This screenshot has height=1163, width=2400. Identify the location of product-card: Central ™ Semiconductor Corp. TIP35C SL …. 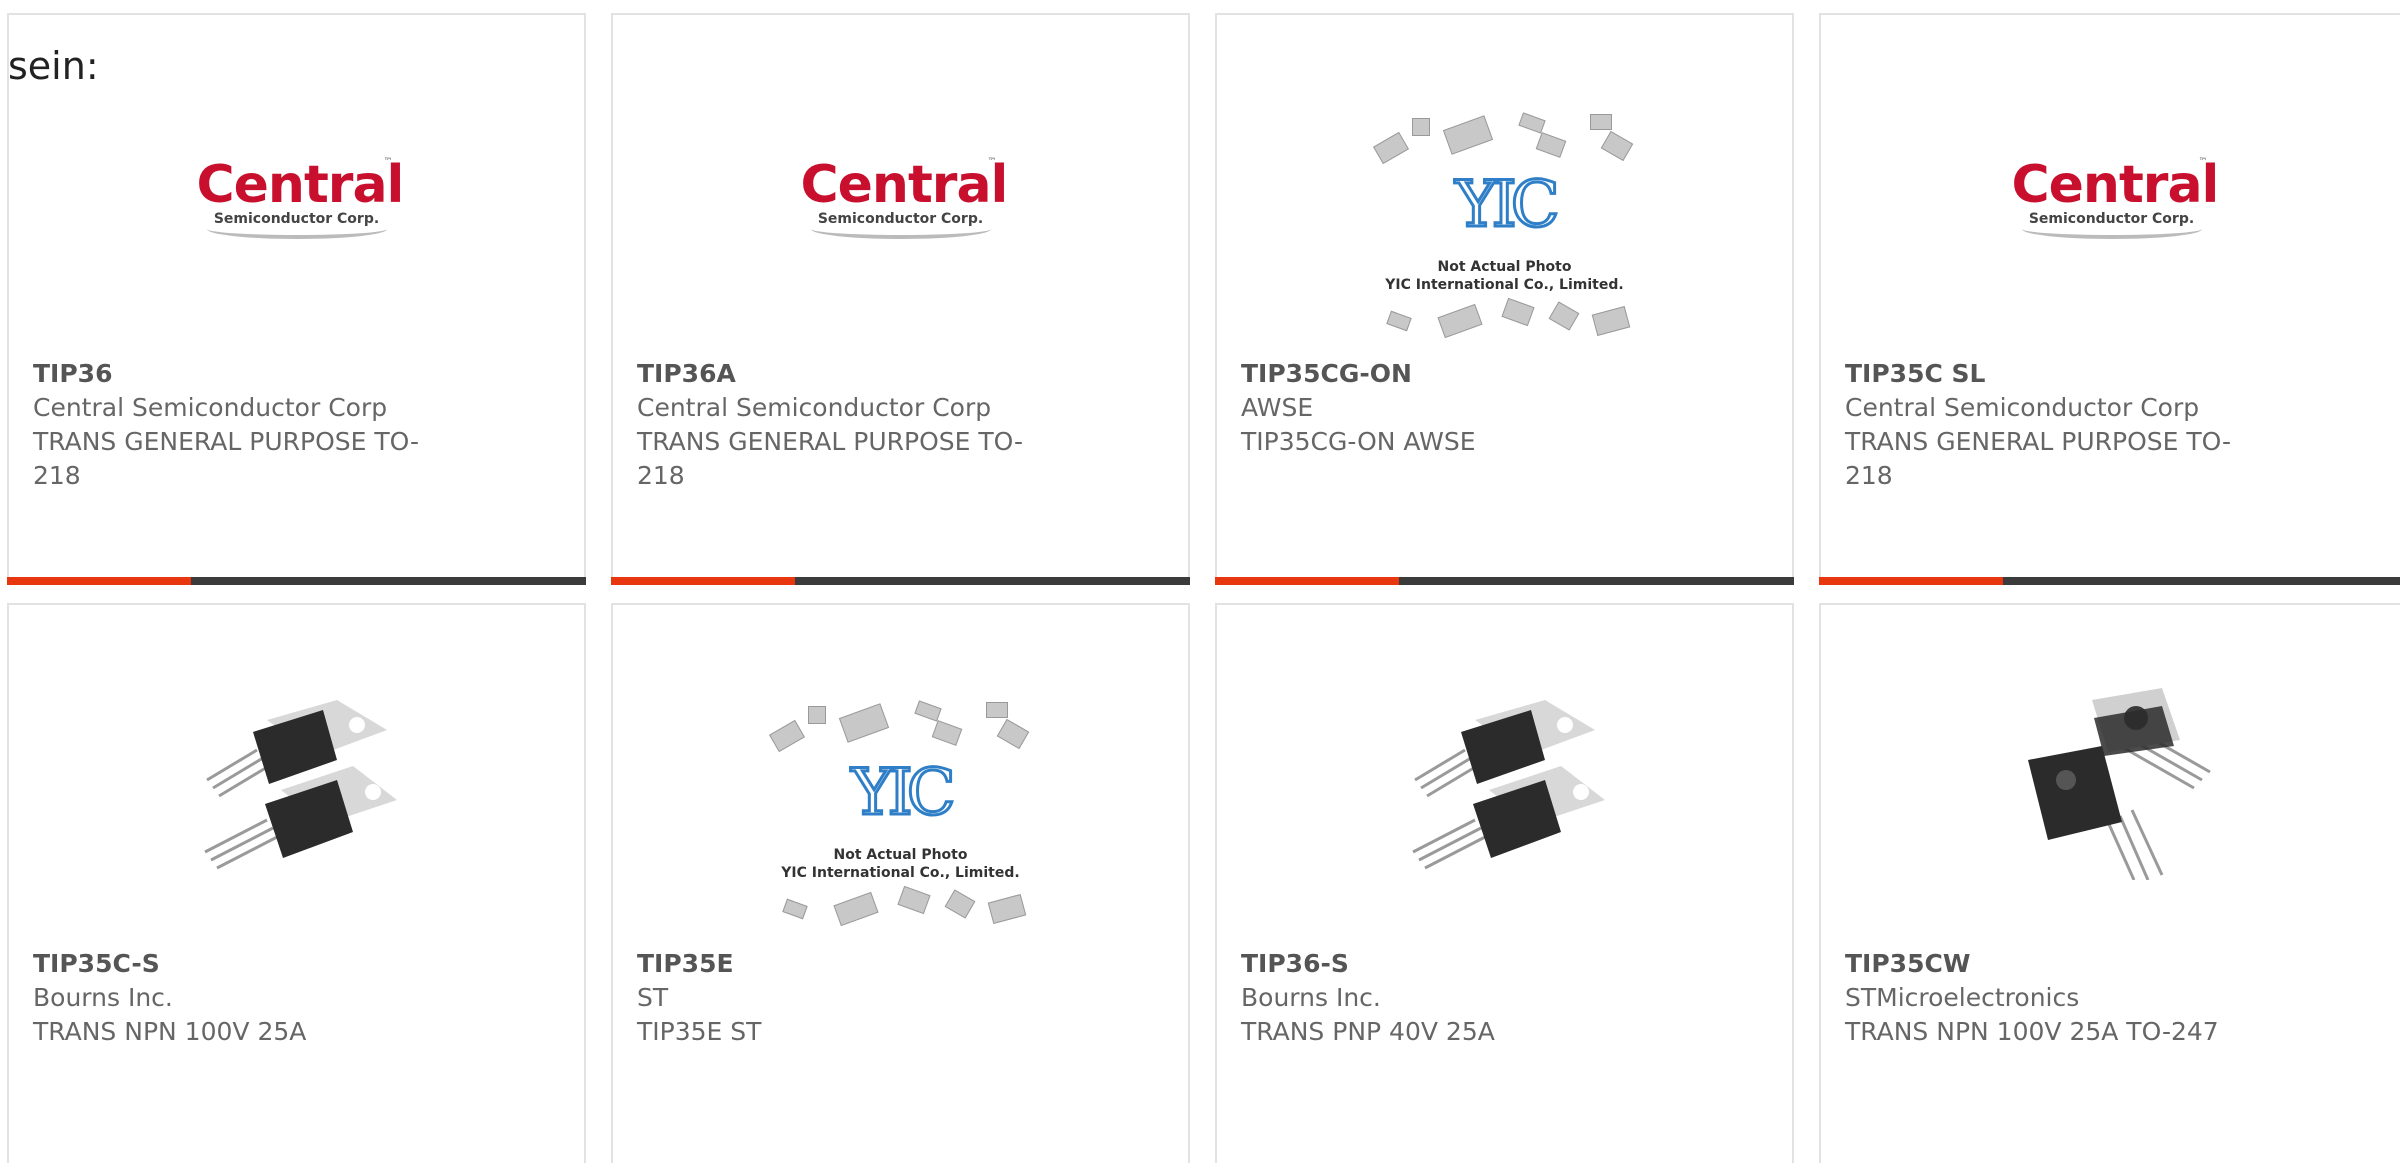
(2109, 299).